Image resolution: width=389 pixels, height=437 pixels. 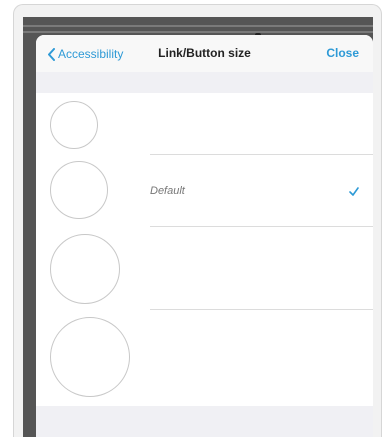 What do you see at coordinates (204, 124) in the screenshot?
I see `size-option-small` at bounding box center [204, 124].